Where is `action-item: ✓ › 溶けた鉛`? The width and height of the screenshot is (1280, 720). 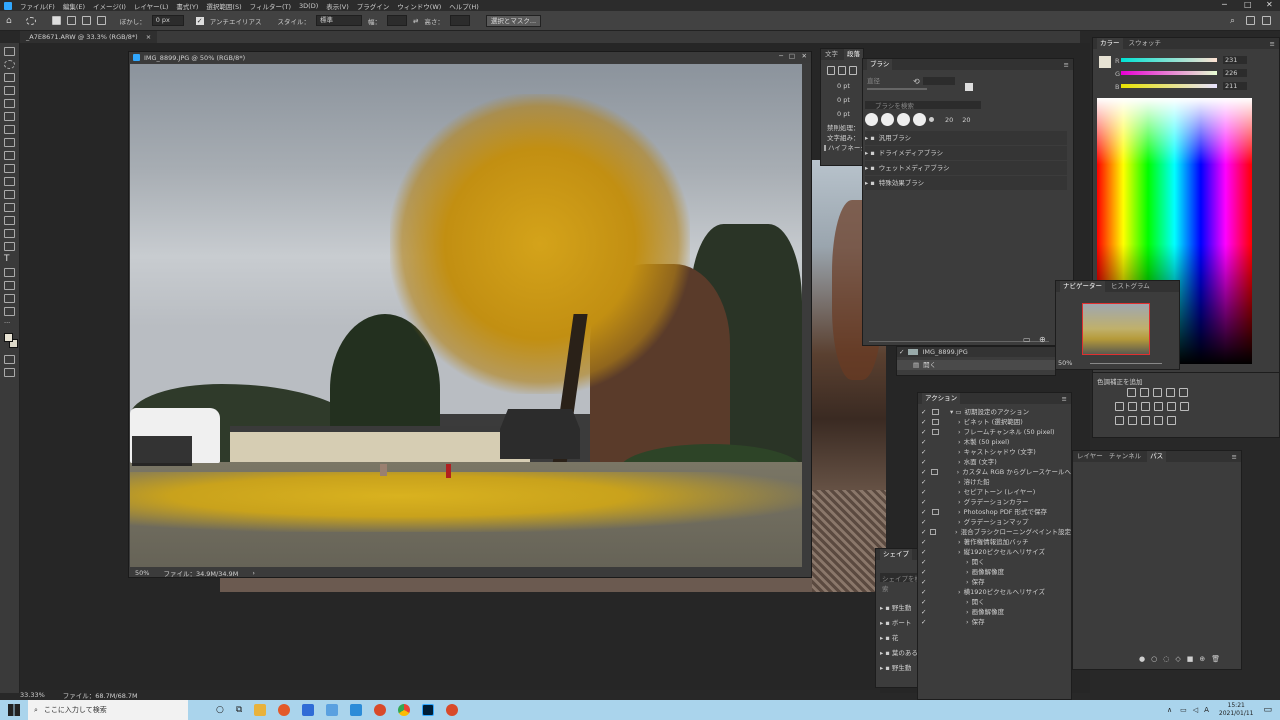 action-item: ✓ › 溶けた鉛 is located at coordinates (994, 482).